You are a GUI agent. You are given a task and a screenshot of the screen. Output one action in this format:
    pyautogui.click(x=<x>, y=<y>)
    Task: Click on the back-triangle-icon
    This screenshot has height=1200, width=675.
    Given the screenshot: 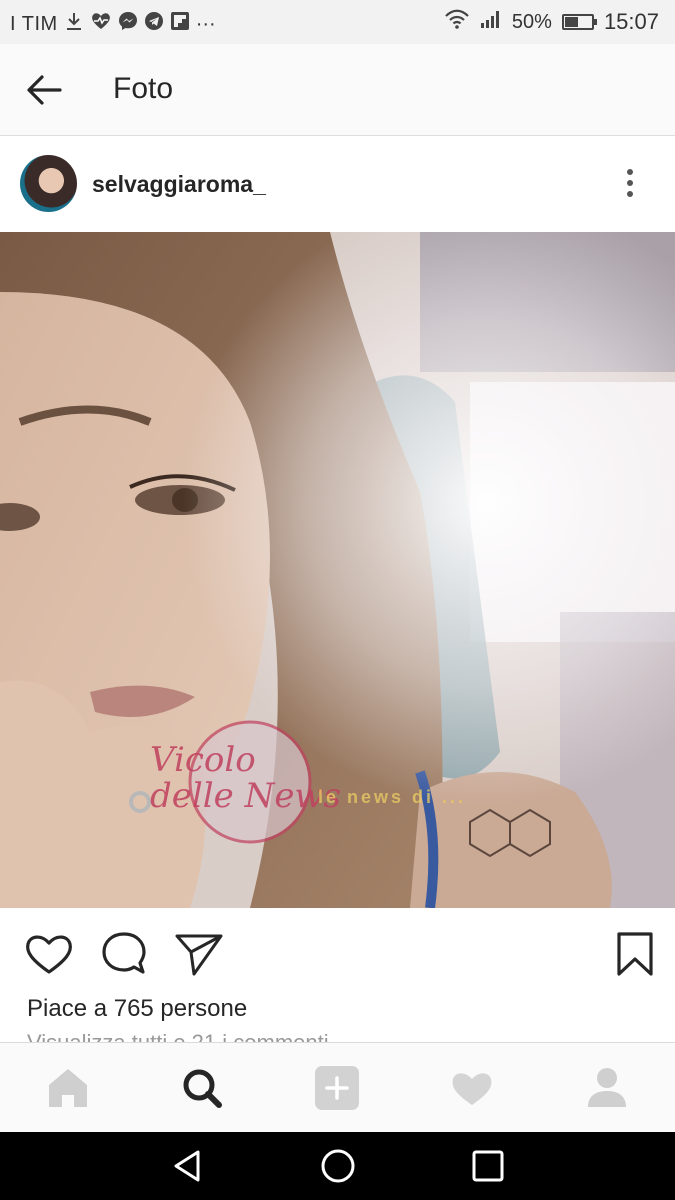 What is the action you would take?
    pyautogui.click(x=187, y=1166)
    